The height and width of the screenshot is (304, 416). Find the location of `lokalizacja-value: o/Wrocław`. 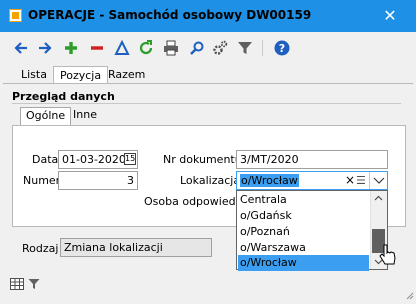

lokalizacja-value: o/Wrocław is located at coordinates (269, 180).